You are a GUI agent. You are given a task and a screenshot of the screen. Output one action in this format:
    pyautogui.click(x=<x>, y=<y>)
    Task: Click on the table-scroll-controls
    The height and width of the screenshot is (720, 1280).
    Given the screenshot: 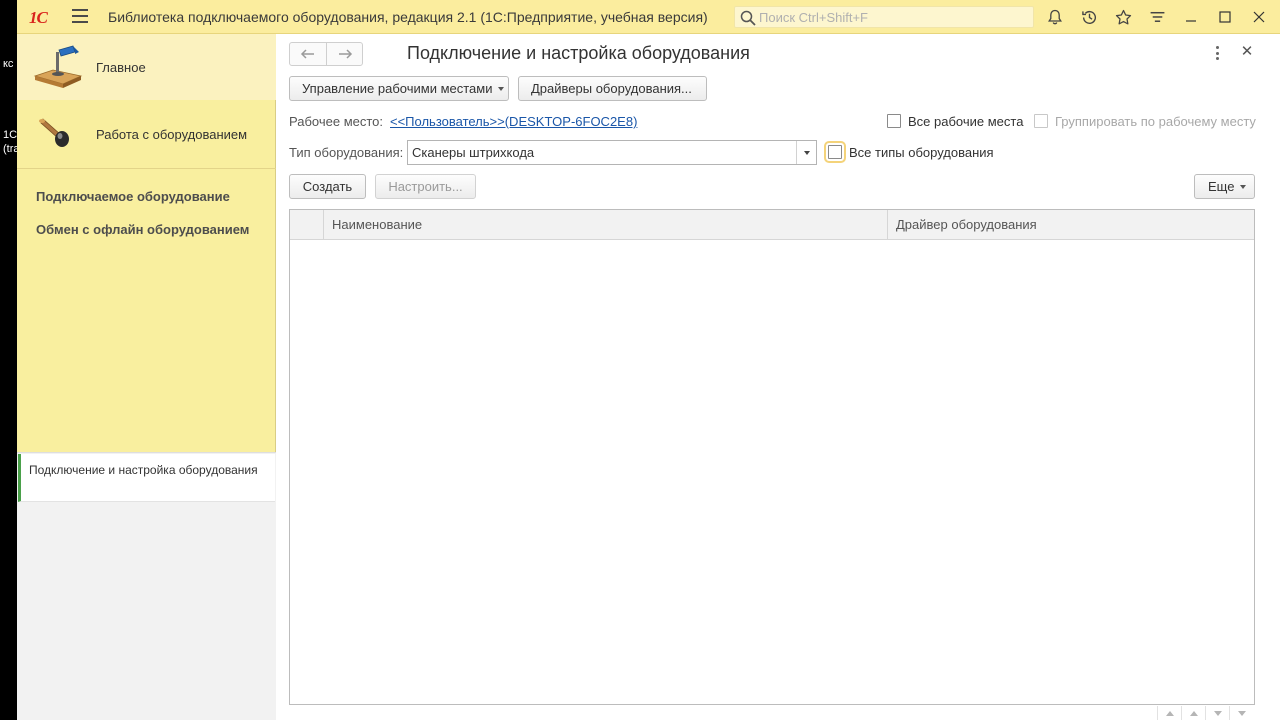 What is the action you would take?
    pyautogui.click(x=1205, y=713)
    